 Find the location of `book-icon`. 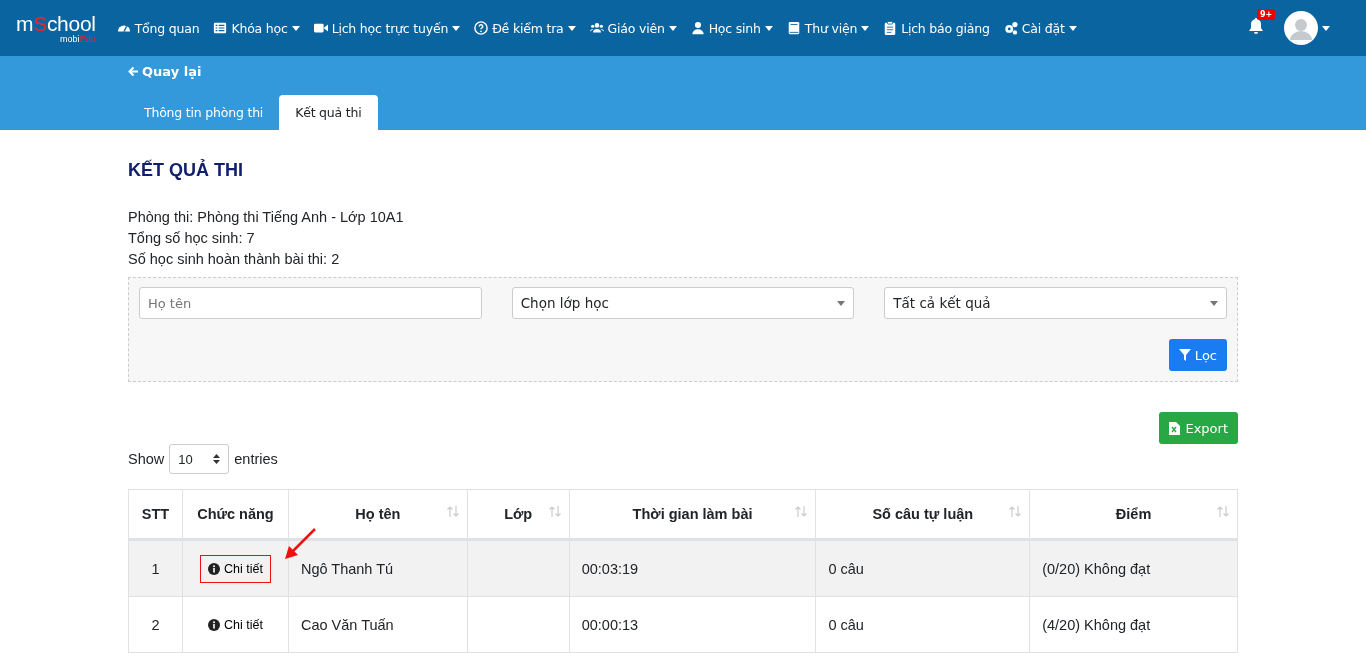

book-icon is located at coordinates (793, 28).